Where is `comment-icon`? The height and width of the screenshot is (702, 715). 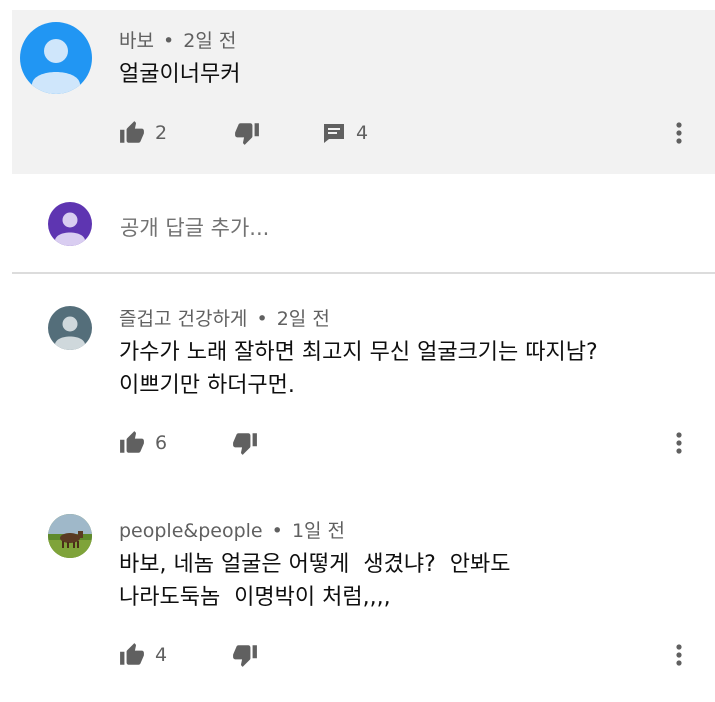 comment-icon is located at coordinates (334, 133).